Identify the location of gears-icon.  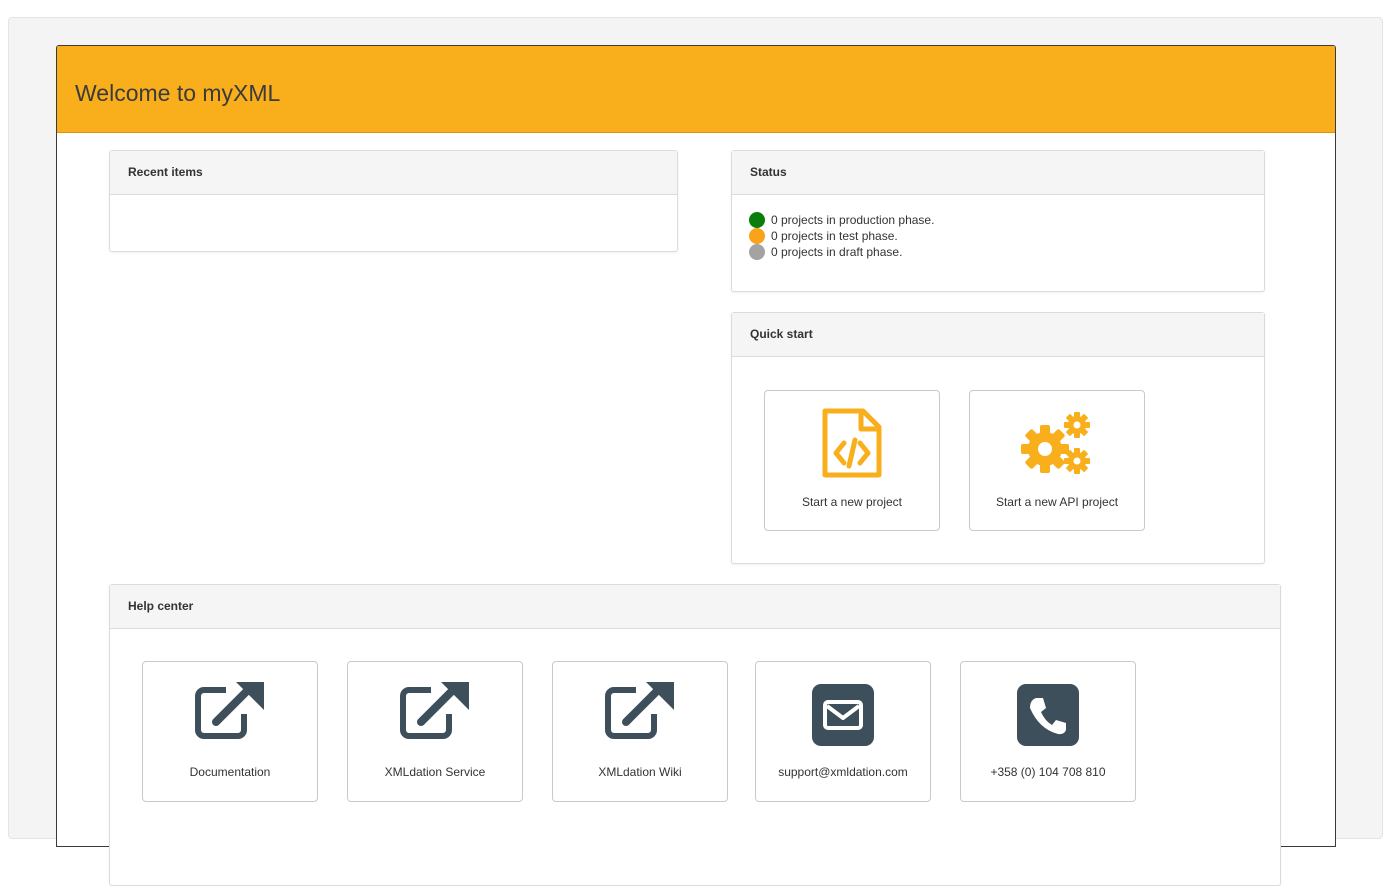
(1057, 443).